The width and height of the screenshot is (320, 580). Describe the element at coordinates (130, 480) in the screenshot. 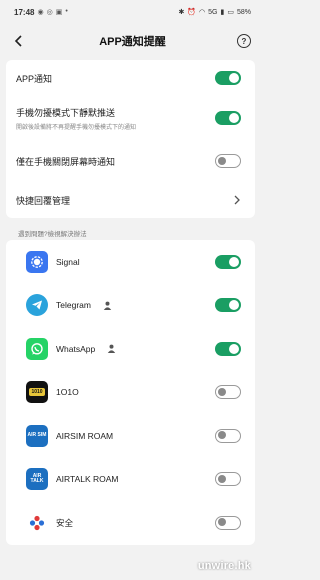

I see `app-row-airtalk-roam: AIR TALK AIRTALK ROAM` at that location.